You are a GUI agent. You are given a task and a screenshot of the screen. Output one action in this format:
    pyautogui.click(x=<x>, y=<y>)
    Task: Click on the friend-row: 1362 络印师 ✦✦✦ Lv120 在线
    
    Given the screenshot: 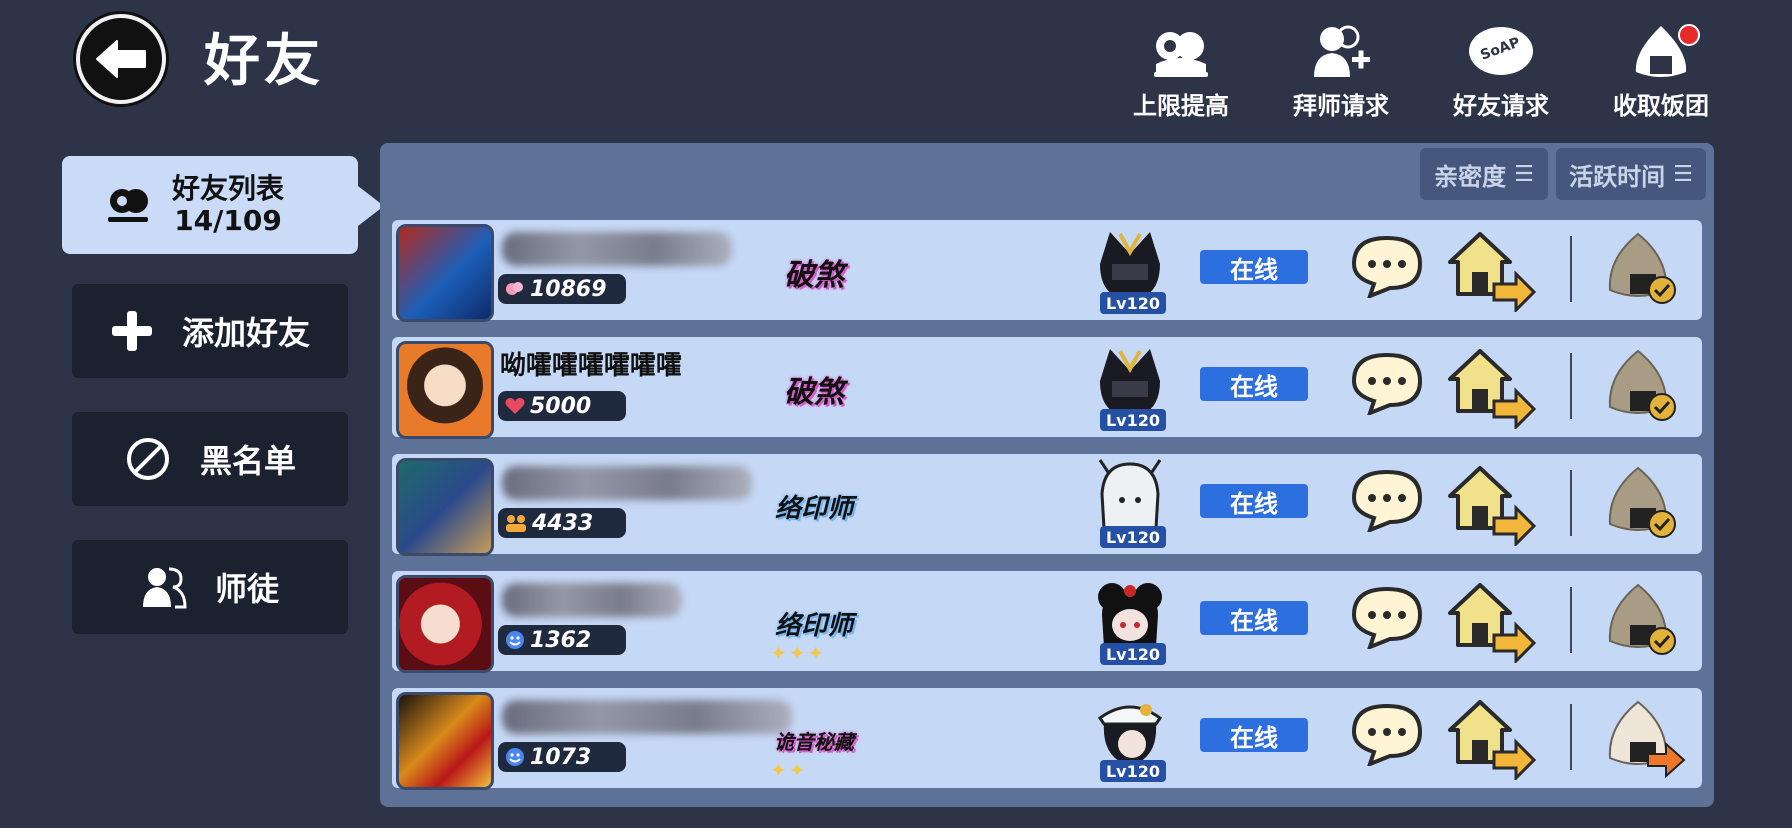 What is the action you would take?
    pyautogui.click(x=1047, y=622)
    